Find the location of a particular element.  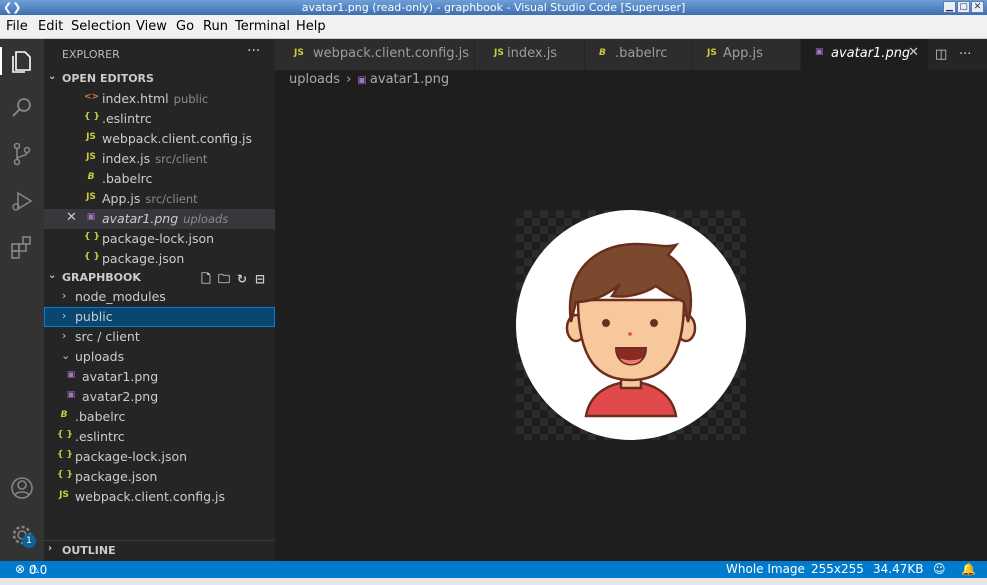

bell-icon: 🔔 is located at coordinates (968, 569).